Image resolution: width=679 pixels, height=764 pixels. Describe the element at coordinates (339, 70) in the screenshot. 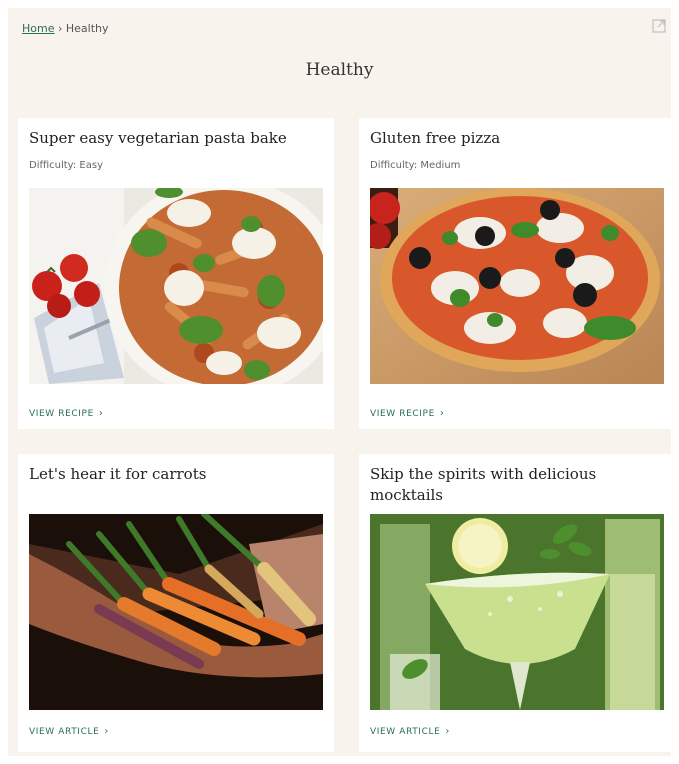

I see `page-title: Healthy` at that location.